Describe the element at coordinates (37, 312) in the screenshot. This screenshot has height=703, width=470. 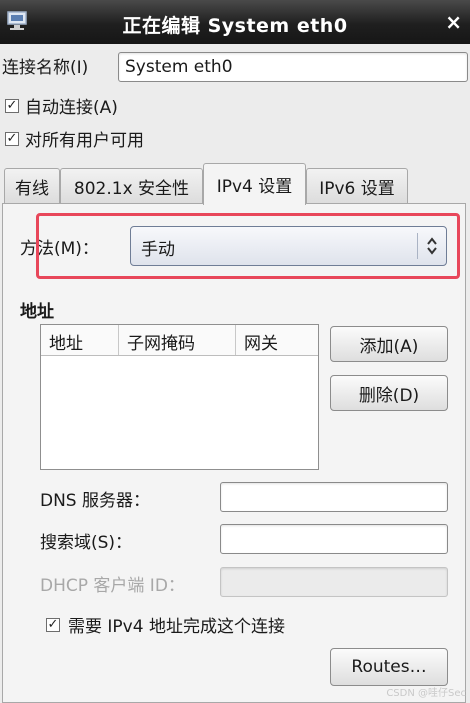
I see `addresses-heading: 地址` at that location.